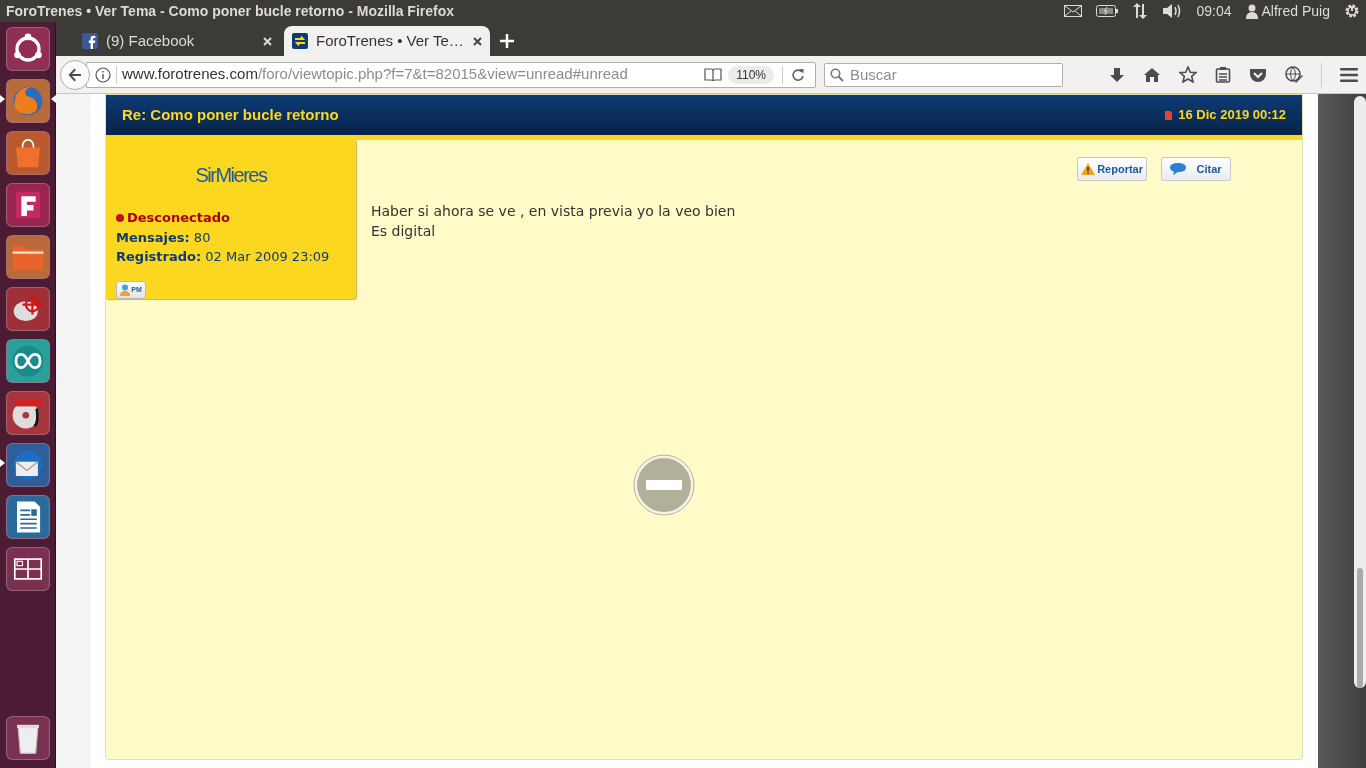  What do you see at coordinates (798, 74) in the screenshot?
I see `reload-icon` at bounding box center [798, 74].